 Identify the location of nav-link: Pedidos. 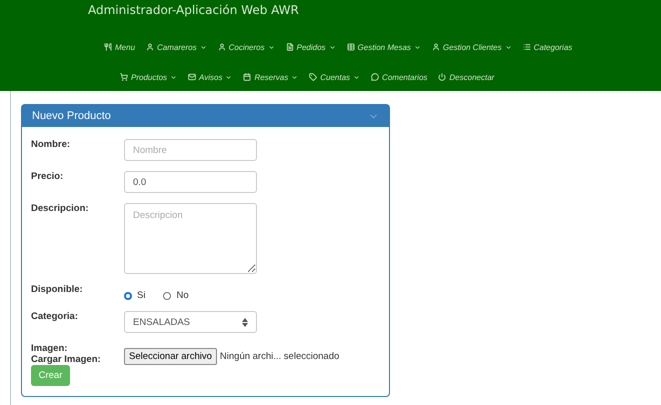
(311, 47).